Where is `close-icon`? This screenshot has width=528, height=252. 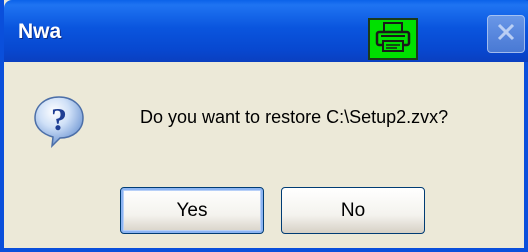
close-icon is located at coordinates (506, 34).